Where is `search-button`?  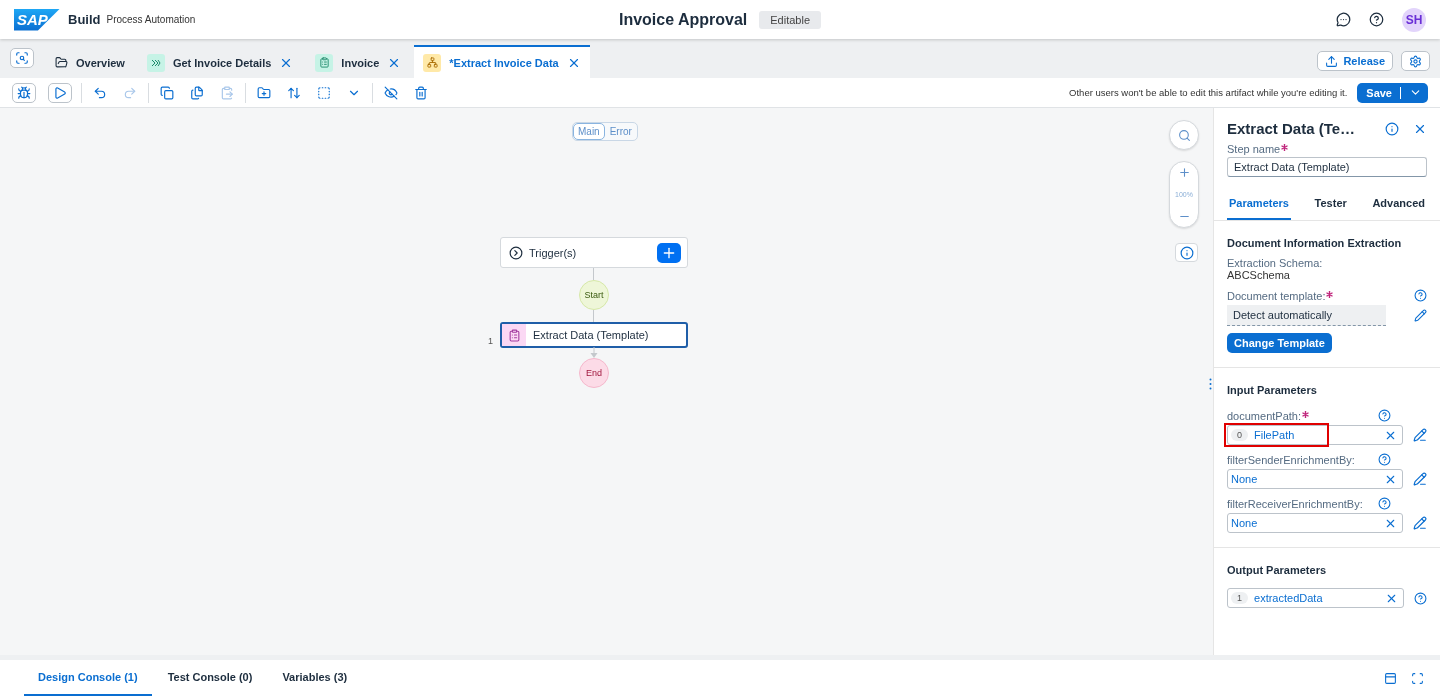 search-button is located at coordinates (22, 58).